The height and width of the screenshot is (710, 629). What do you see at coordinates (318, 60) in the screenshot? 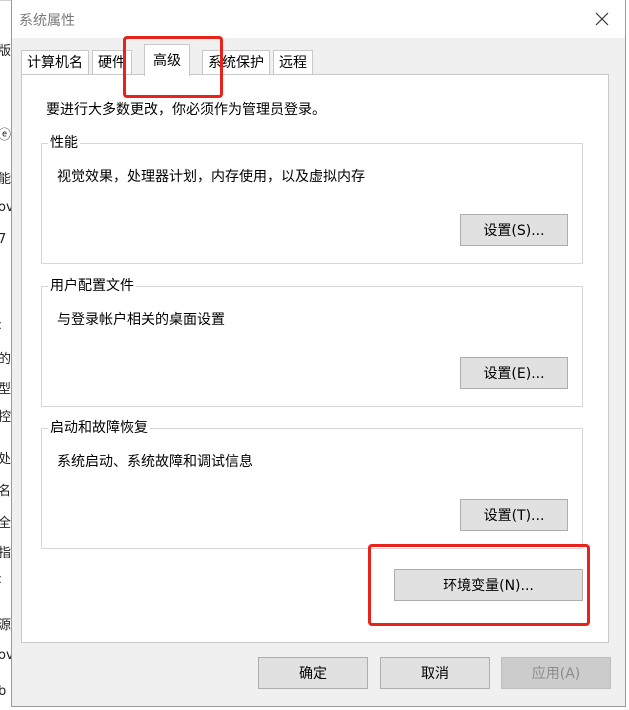
I see `tab-strip: 计算机名 硬件 高级 系统保护 远程` at bounding box center [318, 60].